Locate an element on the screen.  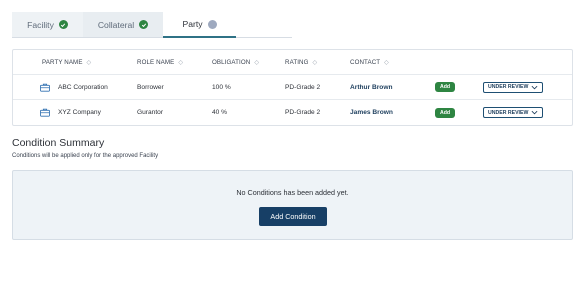
tab-party-label: Party is located at coordinates (192, 24).